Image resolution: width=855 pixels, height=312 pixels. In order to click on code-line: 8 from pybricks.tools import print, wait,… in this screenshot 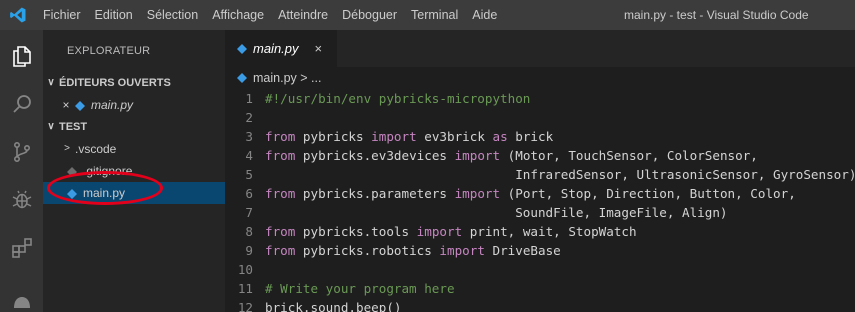, I will do `click(540, 231)`.